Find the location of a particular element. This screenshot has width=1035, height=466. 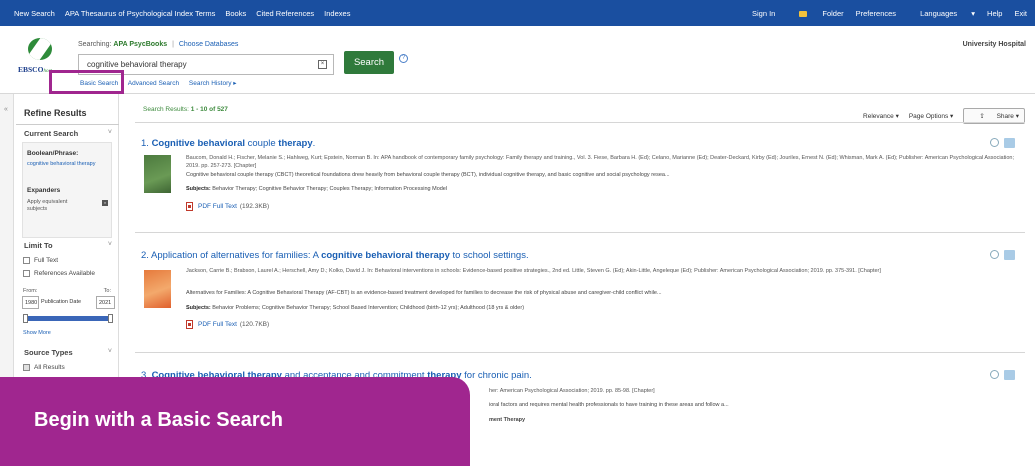

date-range-slider is located at coordinates (68, 318).